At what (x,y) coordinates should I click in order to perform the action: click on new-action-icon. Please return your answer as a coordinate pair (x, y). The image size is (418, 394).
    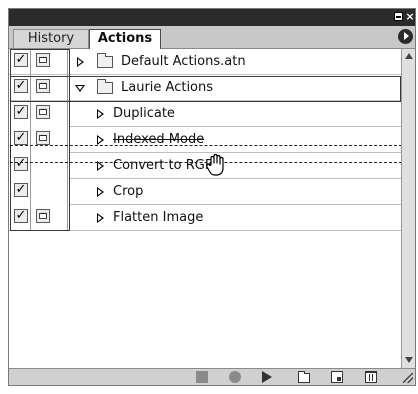
    Looking at the image, I should click on (337, 377).